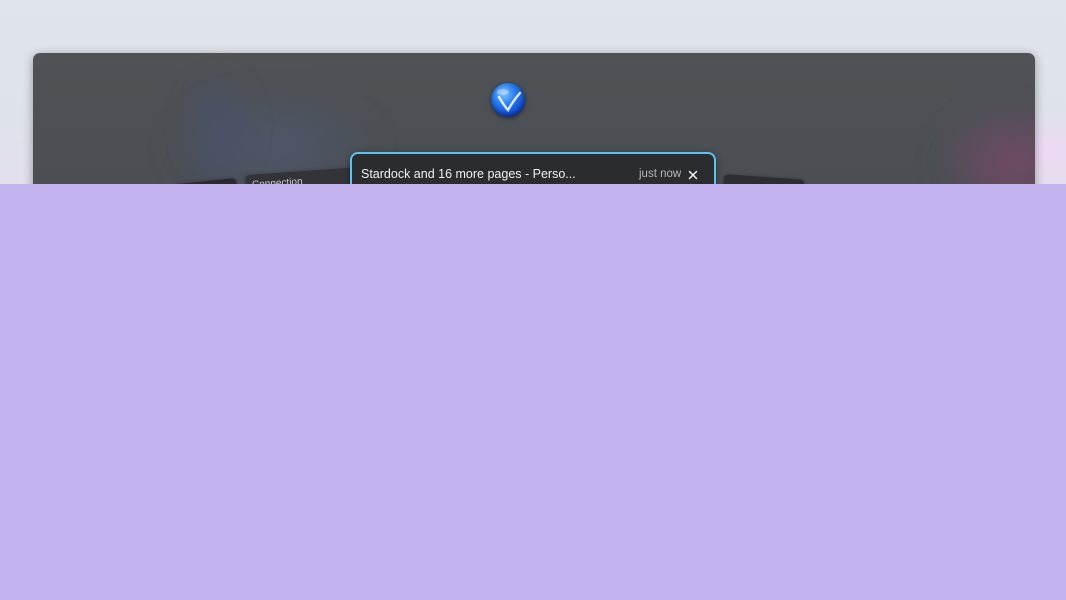 This screenshot has height=600, width=1066. What do you see at coordinates (660, 174) in the screenshot?
I see `focused-window-timestamp: just now` at bounding box center [660, 174].